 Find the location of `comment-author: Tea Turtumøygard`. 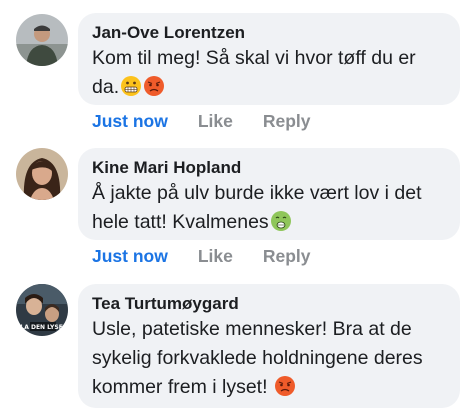

comment-author: Tea Turtumøygard is located at coordinates (269, 304).